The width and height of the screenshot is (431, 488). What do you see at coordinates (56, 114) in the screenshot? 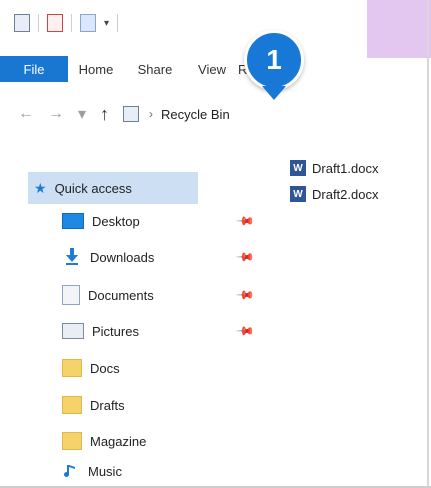
I see `forward-button: →` at bounding box center [56, 114].